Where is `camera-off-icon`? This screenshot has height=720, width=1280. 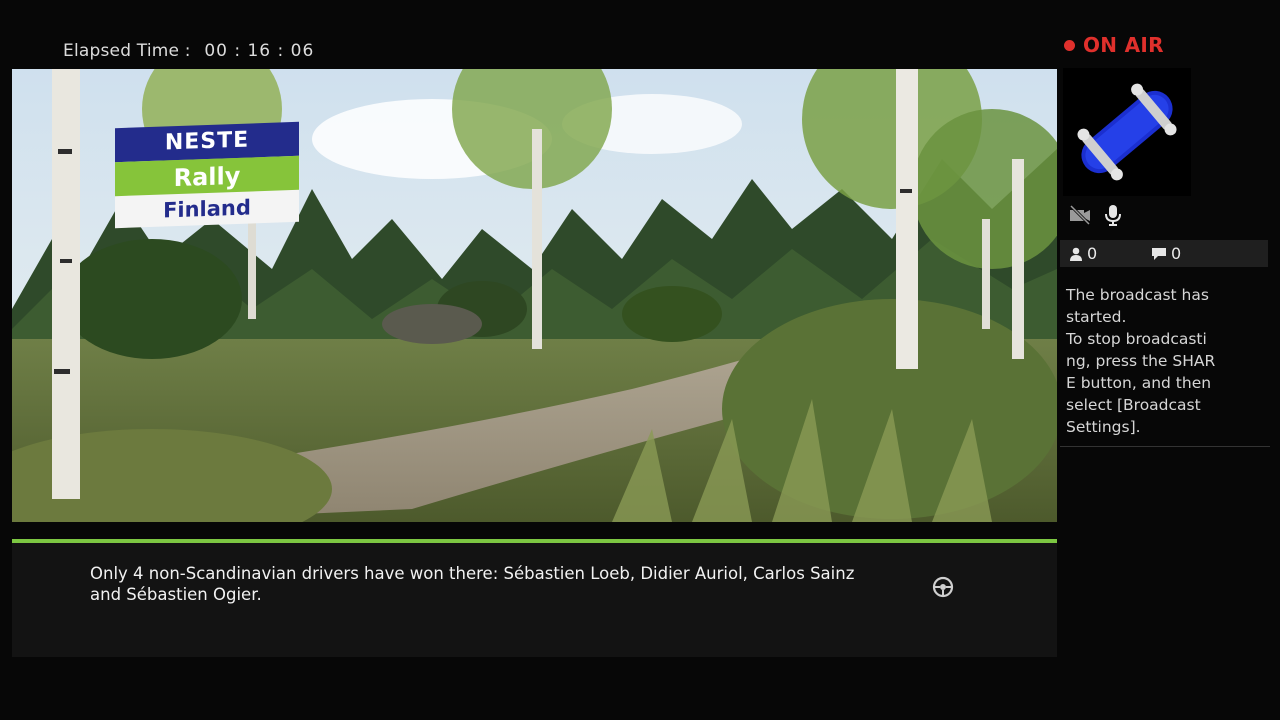 camera-off-icon is located at coordinates (1080, 215).